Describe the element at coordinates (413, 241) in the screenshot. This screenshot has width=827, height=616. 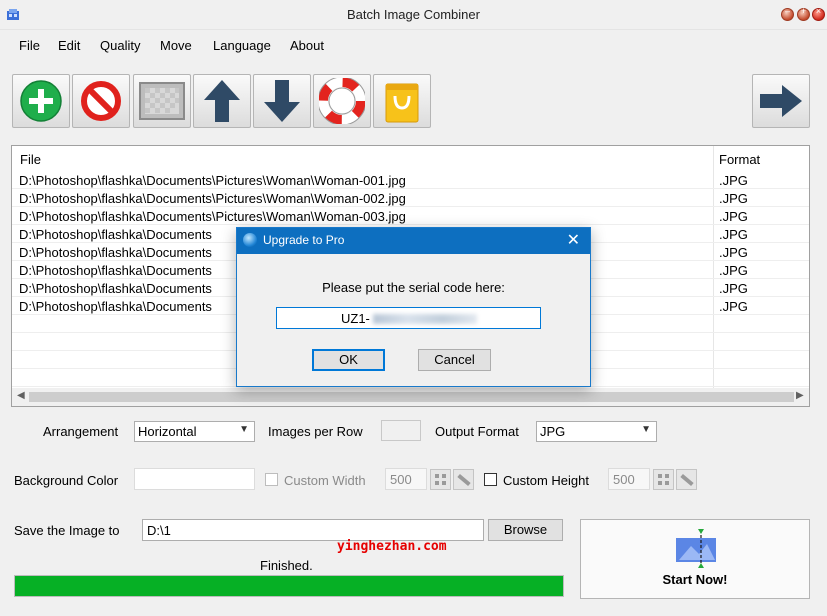
I see `dialog-title-bar: Upgrade to Pro ✕` at that location.